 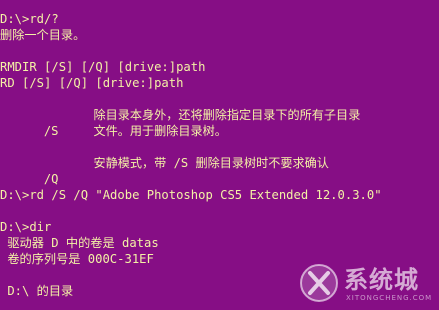 I want to click on option-q: /Q 安静模式，带 /S 删除目录树时不要求确认, so click(x=218, y=170).